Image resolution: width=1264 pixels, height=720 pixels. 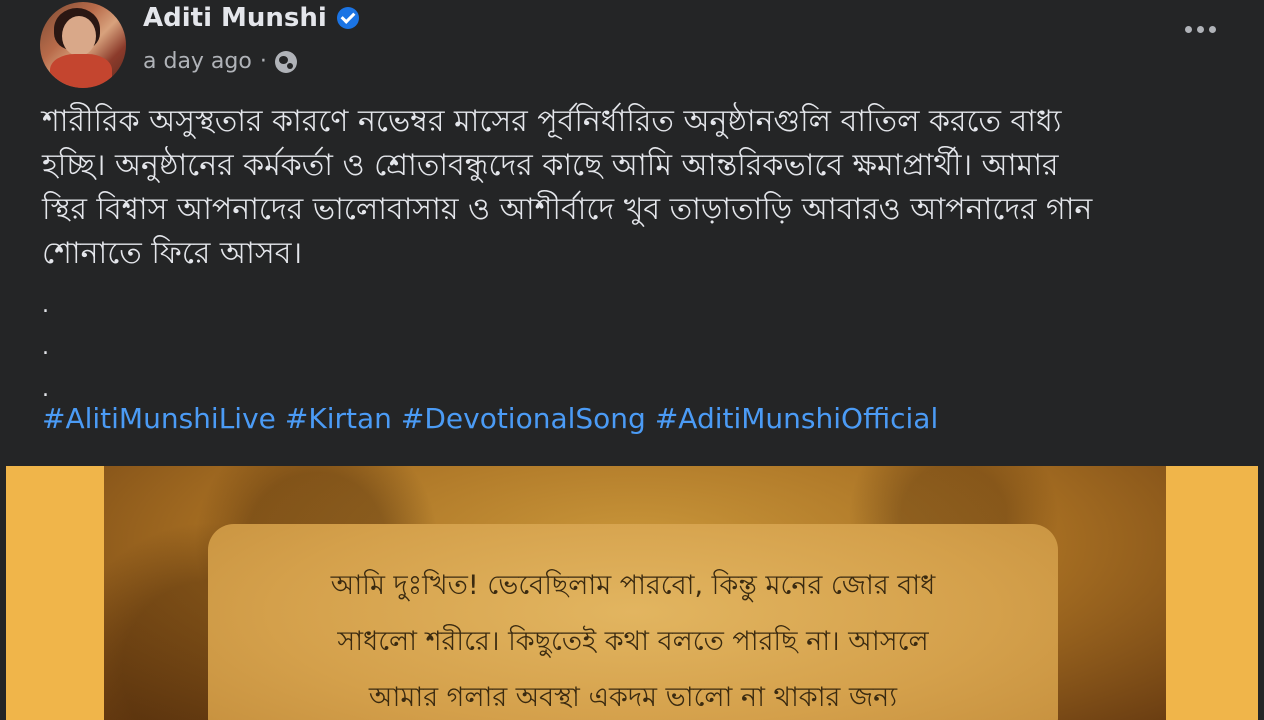 I want to click on hashtag-link: #AlitiMunshiLive, so click(x=159, y=418).